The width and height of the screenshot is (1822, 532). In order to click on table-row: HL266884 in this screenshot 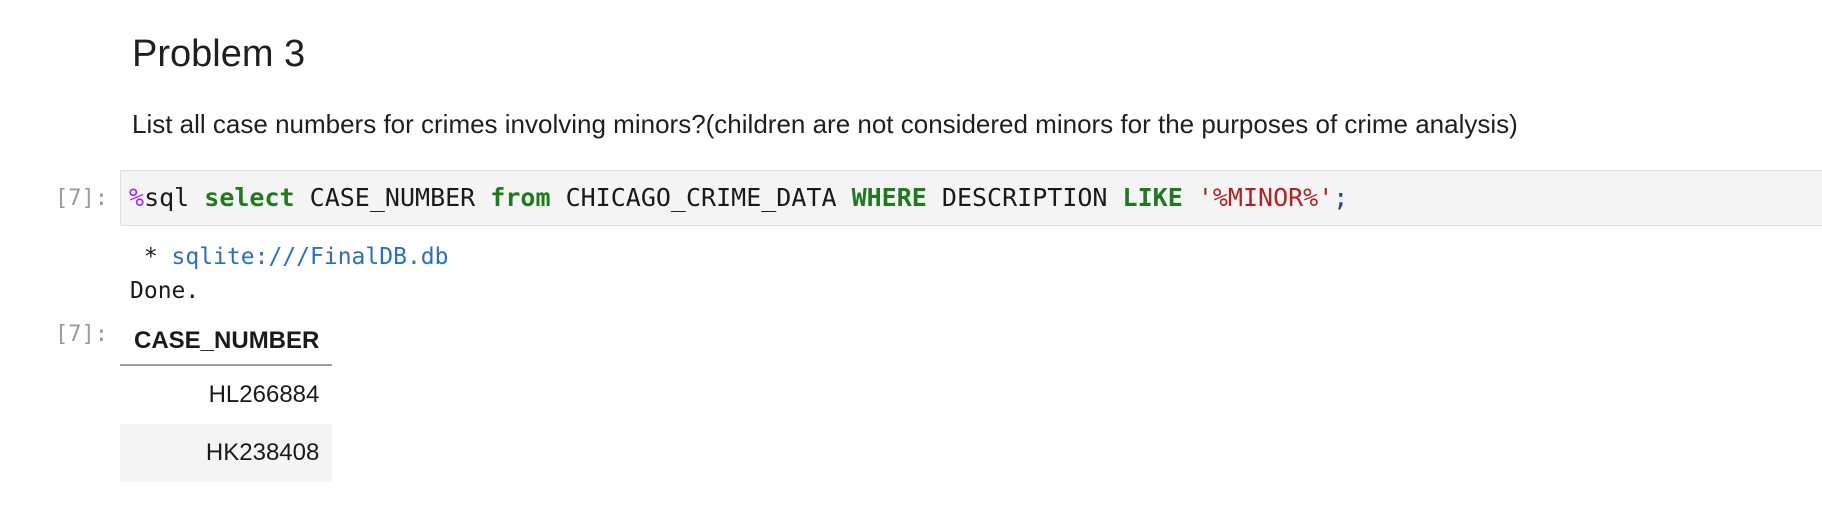, I will do `click(226, 394)`.